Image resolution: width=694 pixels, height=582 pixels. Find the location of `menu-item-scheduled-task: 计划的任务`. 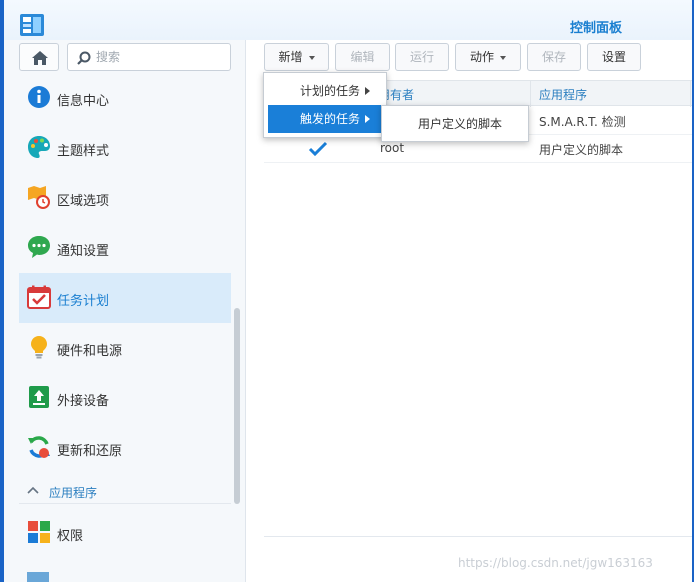

menu-item-scheduled-task: 计划的任务 is located at coordinates (325, 91).